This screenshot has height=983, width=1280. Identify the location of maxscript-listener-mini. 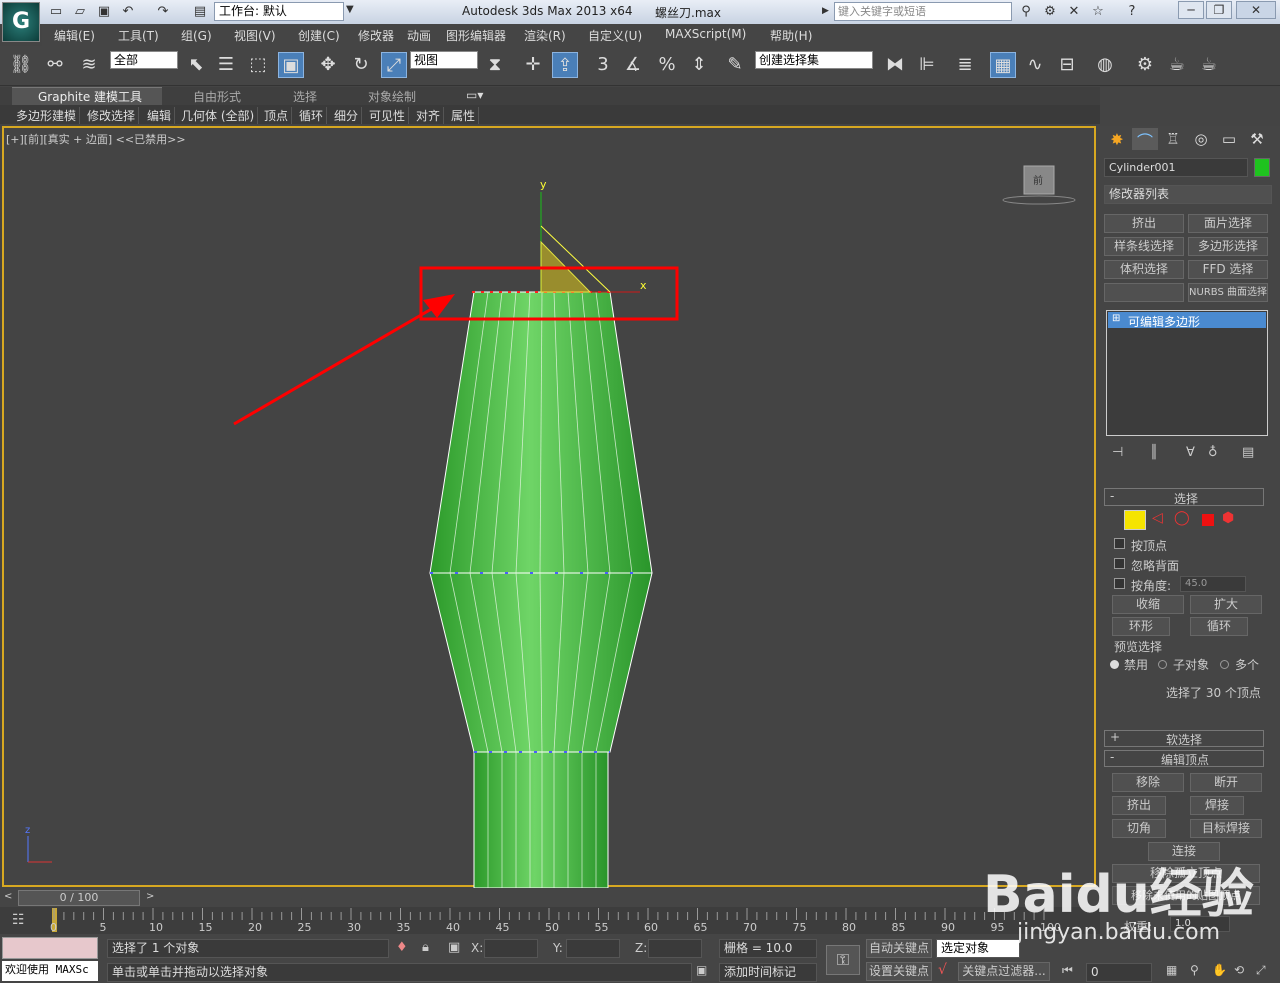
(50, 948).